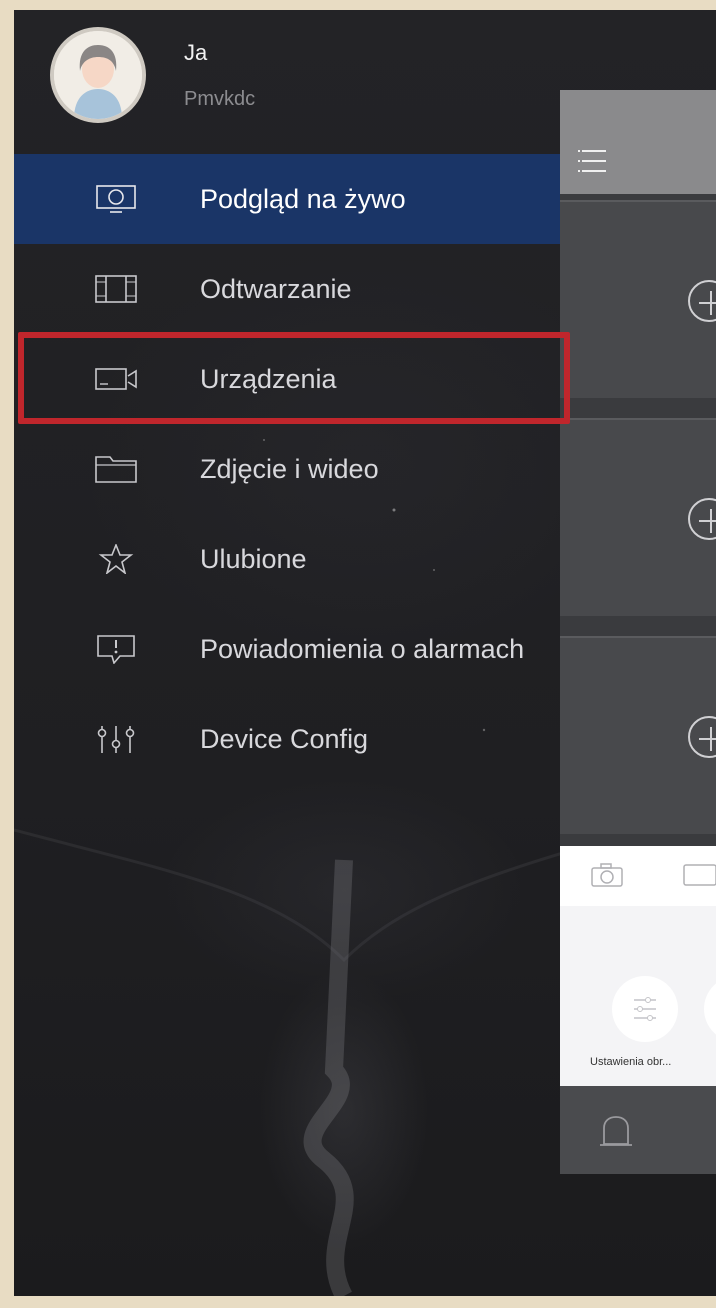 The image size is (716, 1308). I want to click on alarm-message-icon, so click(116, 649).